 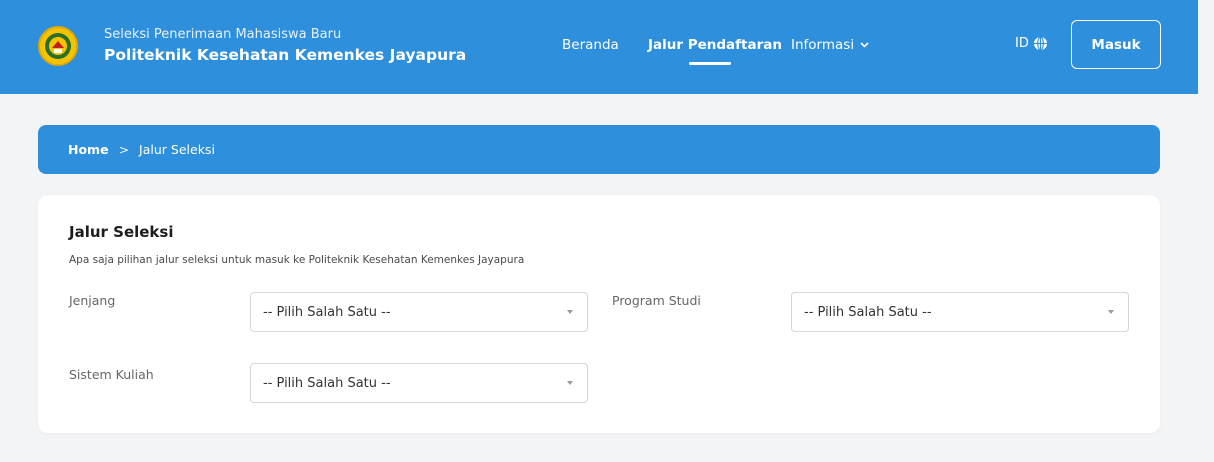 I want to click on brand-title: Politeknik Kesehatan Kemenkes Jayapura, so click(x=285, y=55).